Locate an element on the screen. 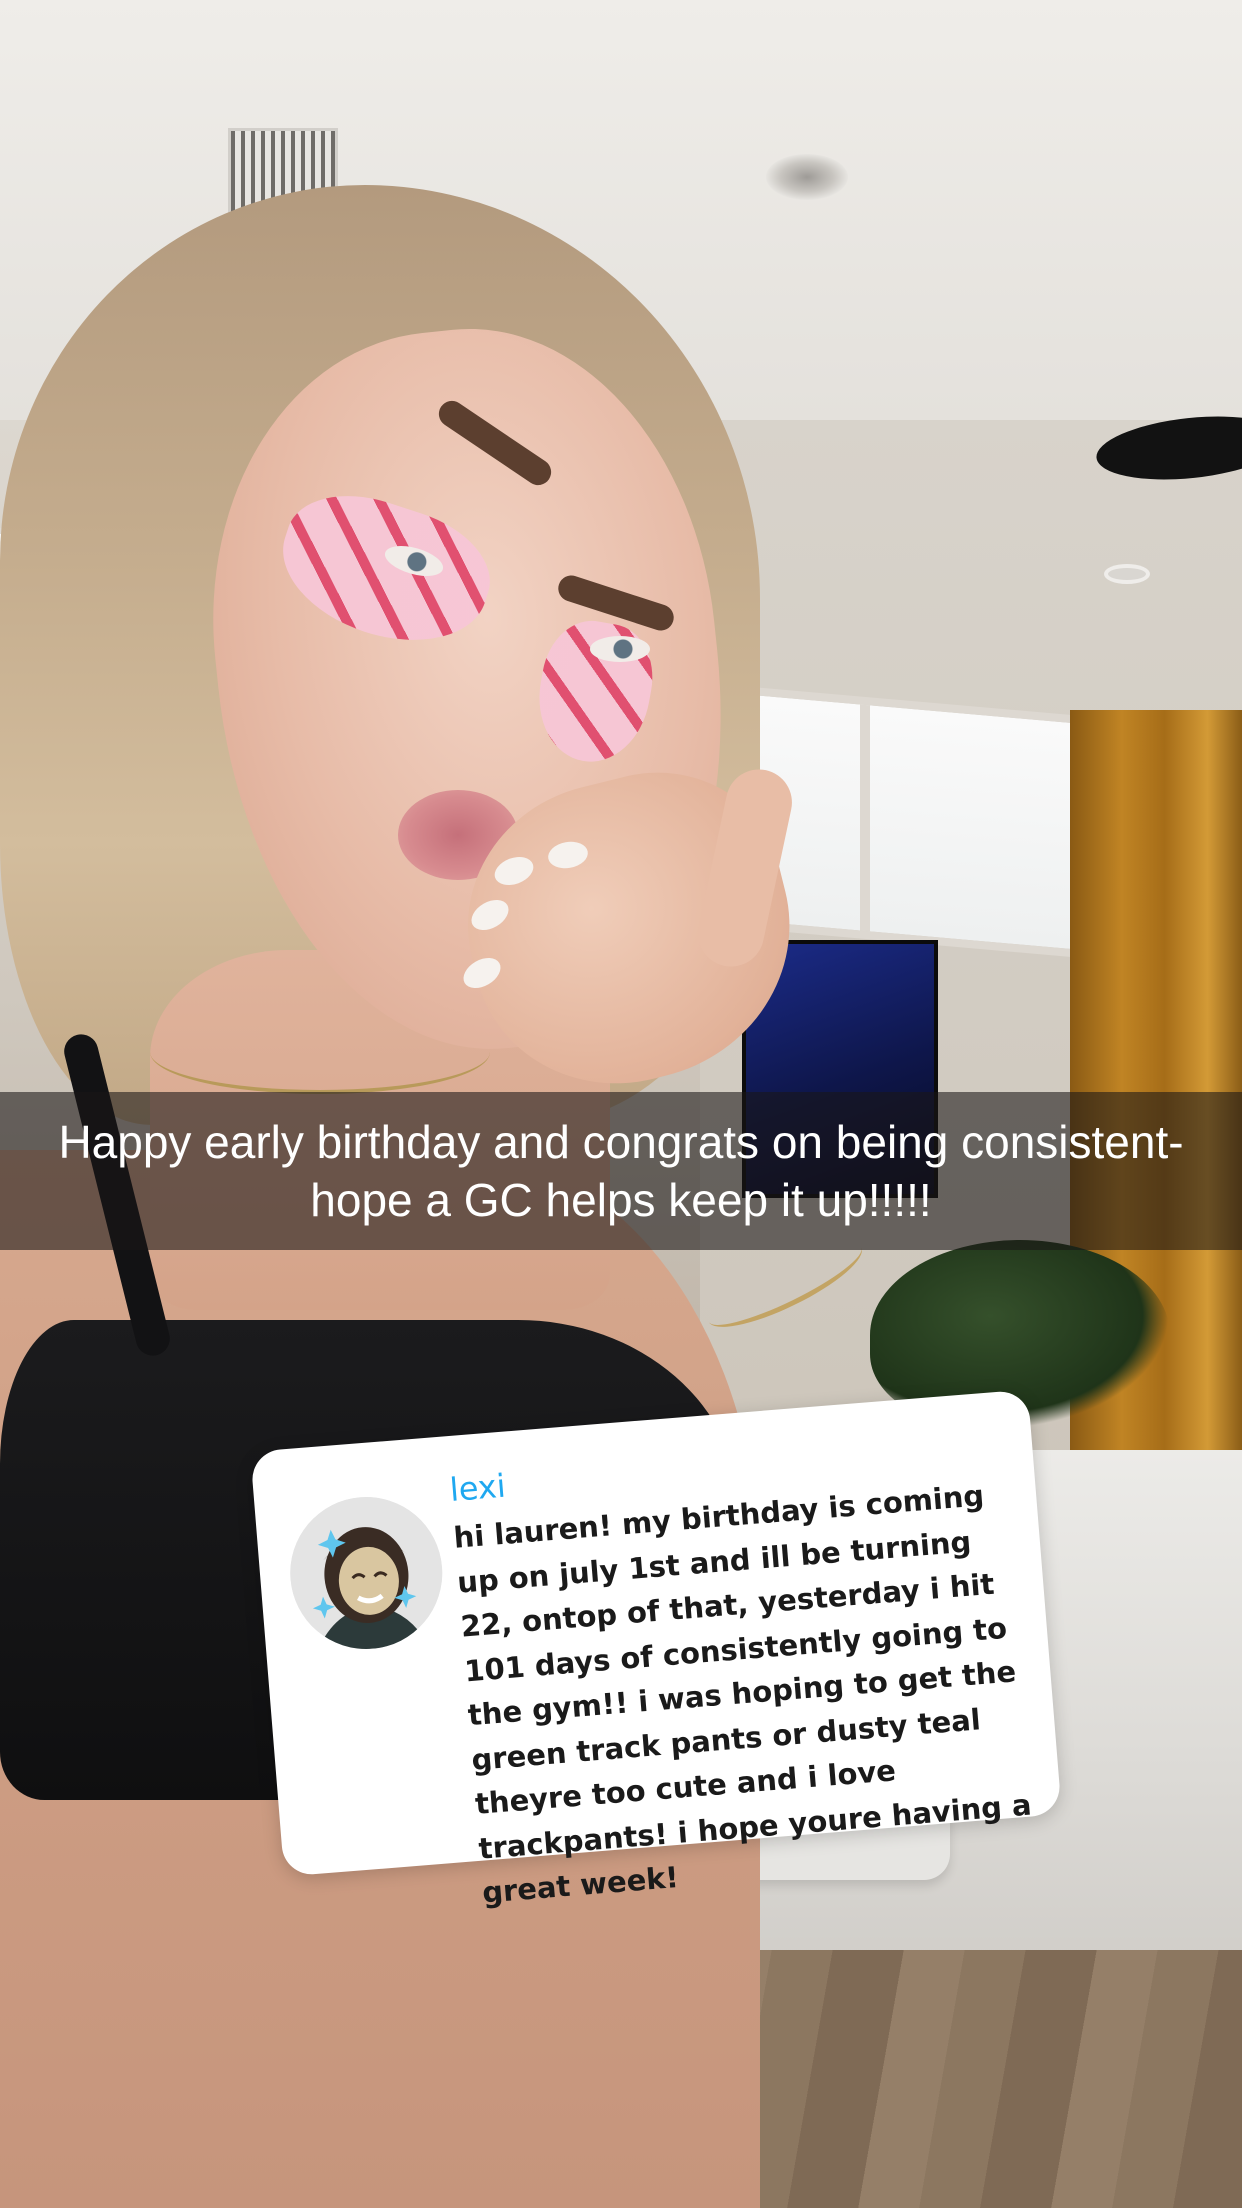 This screenshot has height=2208, width=1242. sender-name: lexi is located at coordinates (478, 1488).